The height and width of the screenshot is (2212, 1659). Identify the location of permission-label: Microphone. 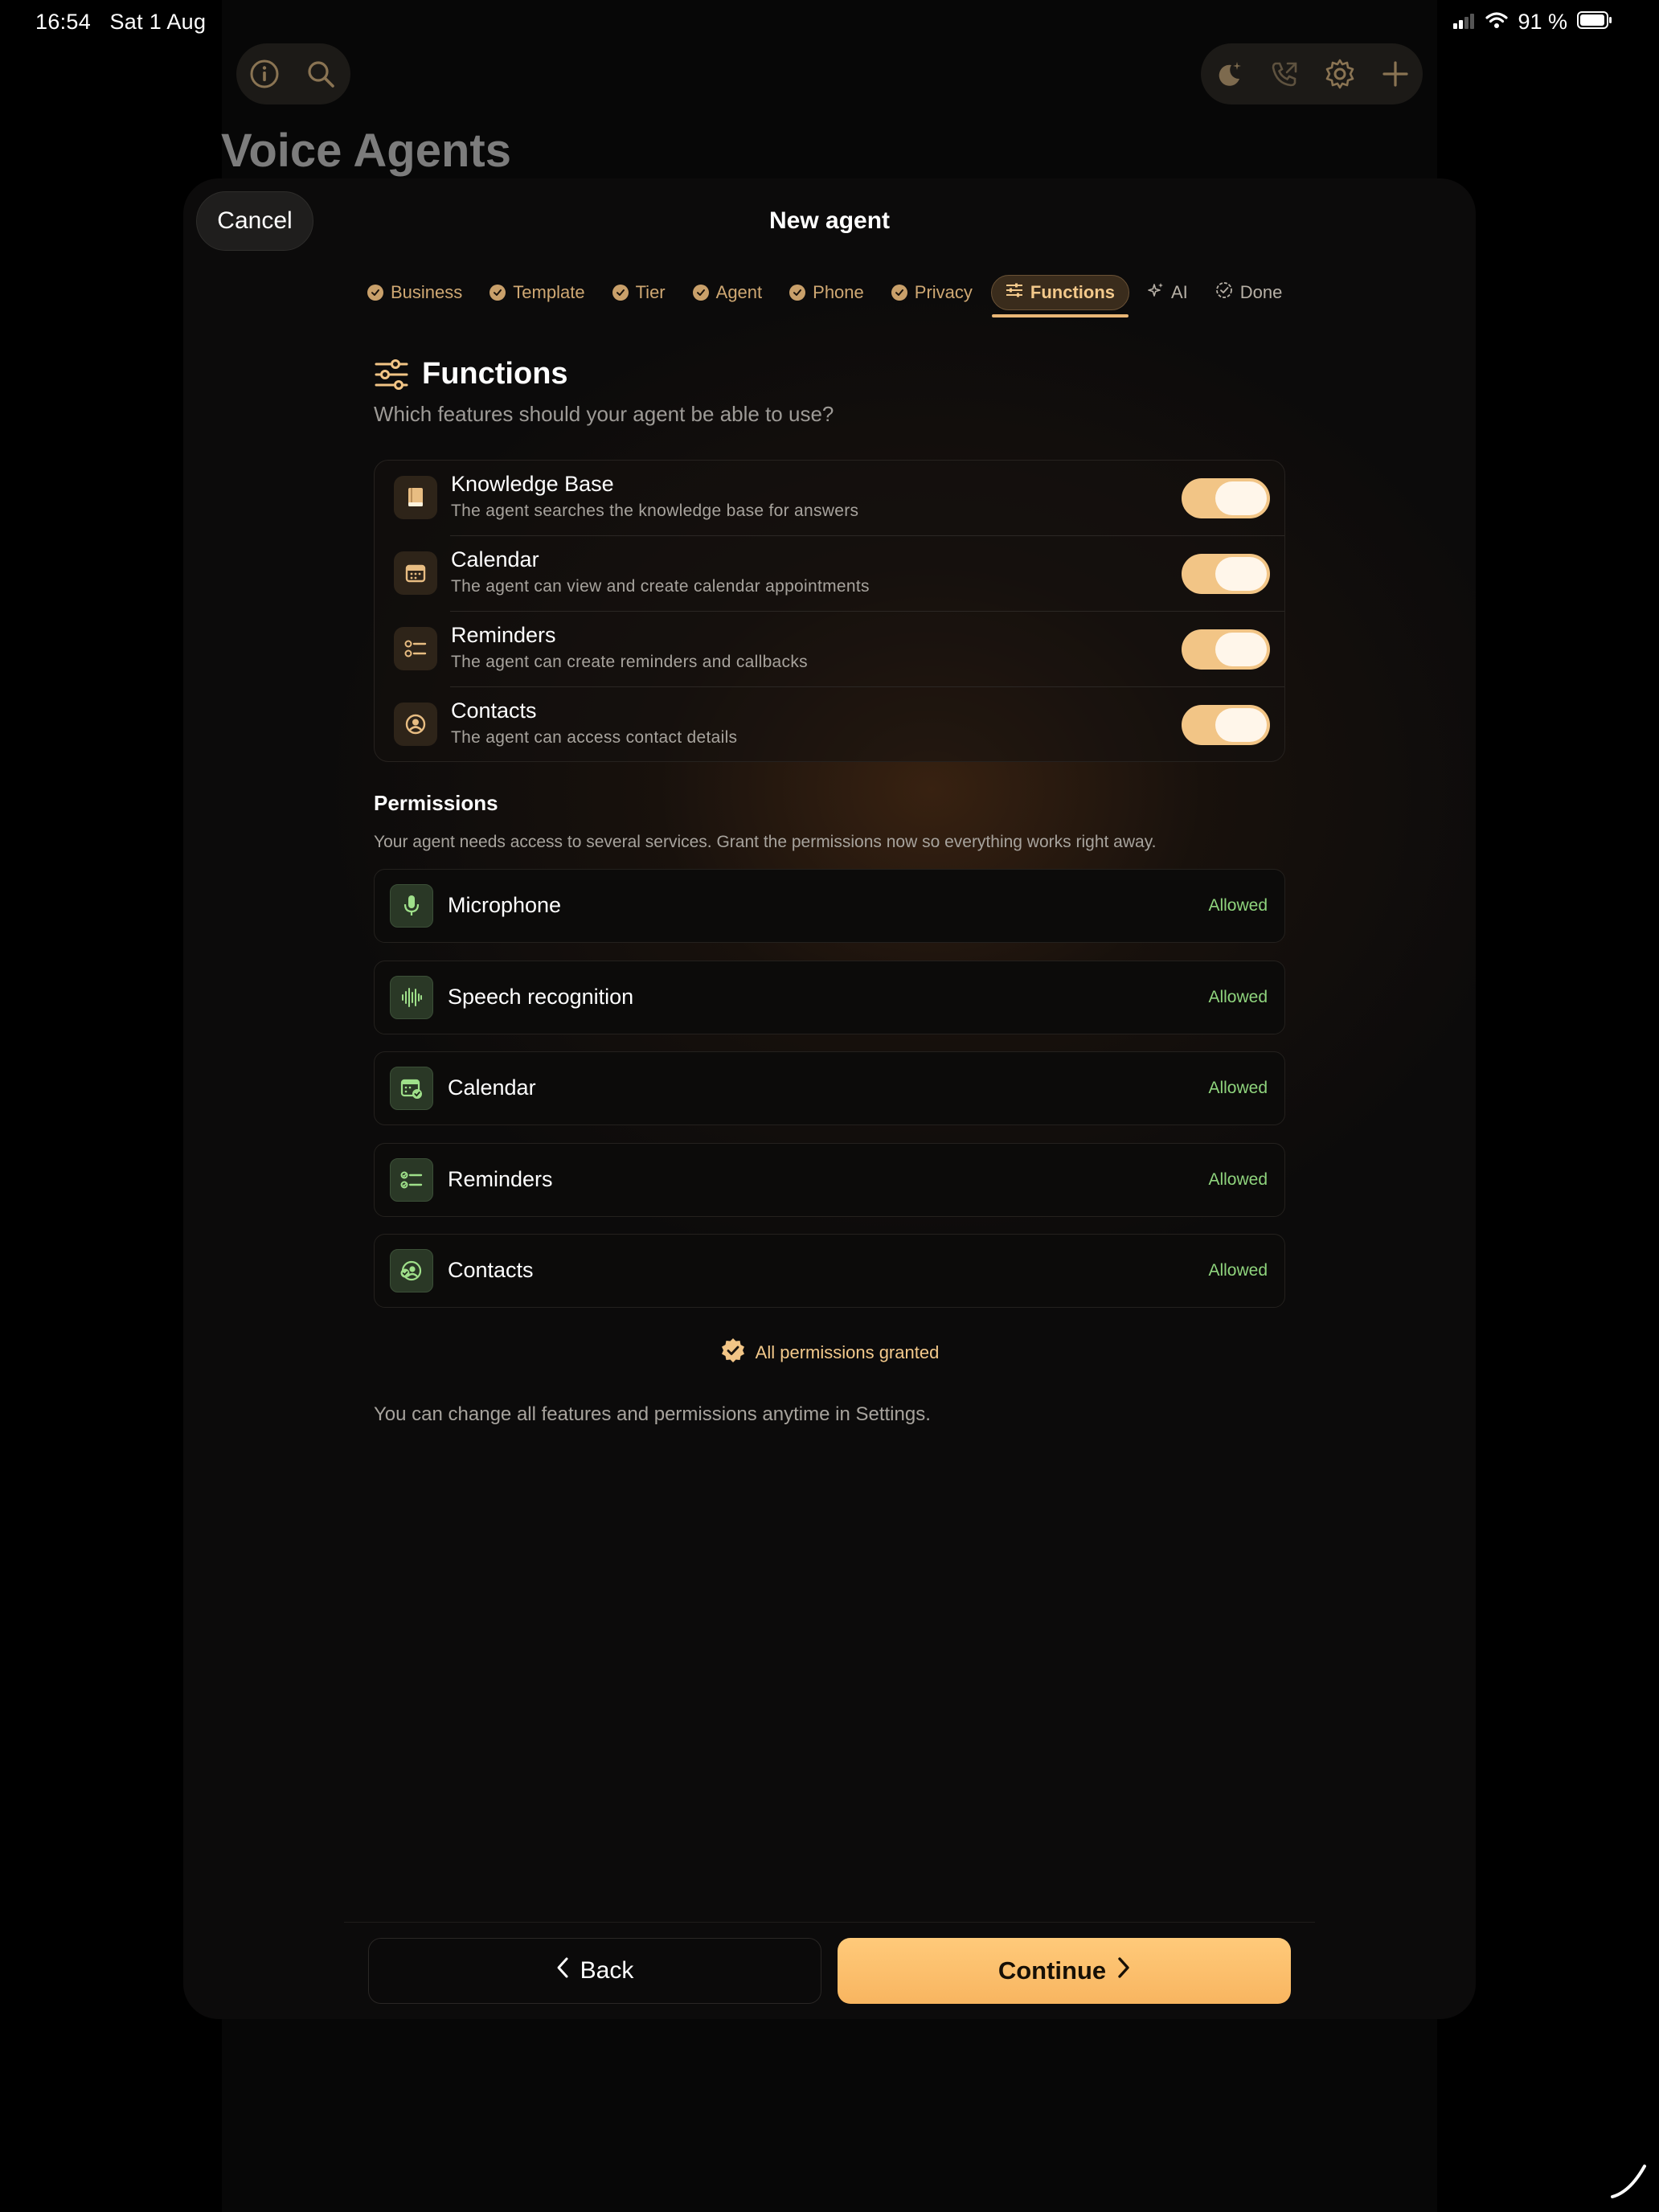
(505, 905).